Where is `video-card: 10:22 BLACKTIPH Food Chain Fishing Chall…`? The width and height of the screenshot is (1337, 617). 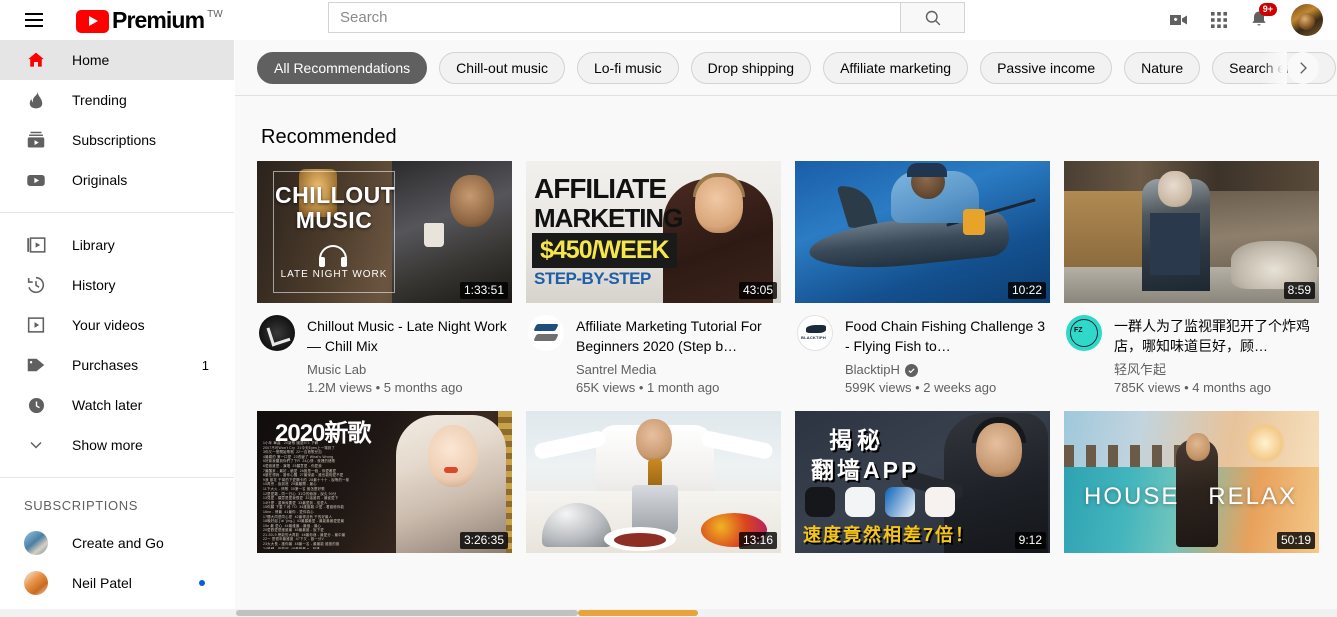
video-card: 10:22 BLACKTIPH Food Chain Fishing Chall… is located at coordinates (922, 279).